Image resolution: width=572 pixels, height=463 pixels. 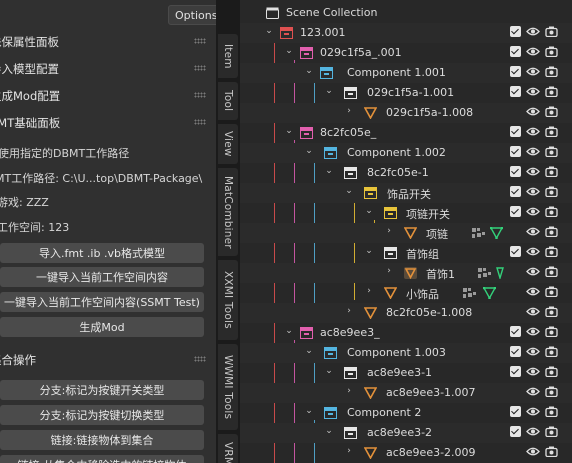 What do you see at coordinates (406, 273) in the screenshot?
I see `outliner-row: › 首饰1` at bounding box center [406, 273].